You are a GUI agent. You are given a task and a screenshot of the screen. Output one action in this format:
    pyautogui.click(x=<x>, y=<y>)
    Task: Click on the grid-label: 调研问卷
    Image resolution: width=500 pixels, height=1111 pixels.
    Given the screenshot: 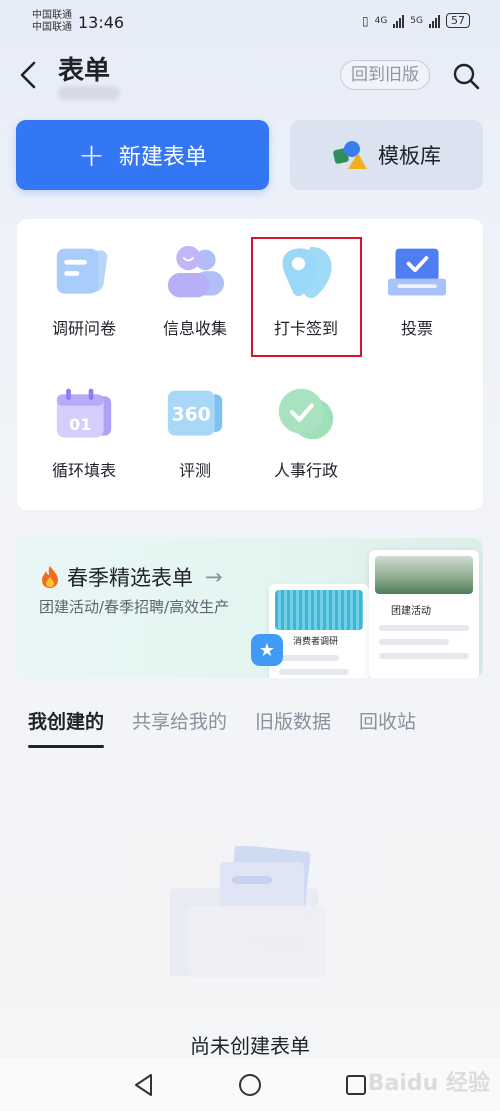 What is the action you would take?
    pyautogui.click(x=83, y=328)
    